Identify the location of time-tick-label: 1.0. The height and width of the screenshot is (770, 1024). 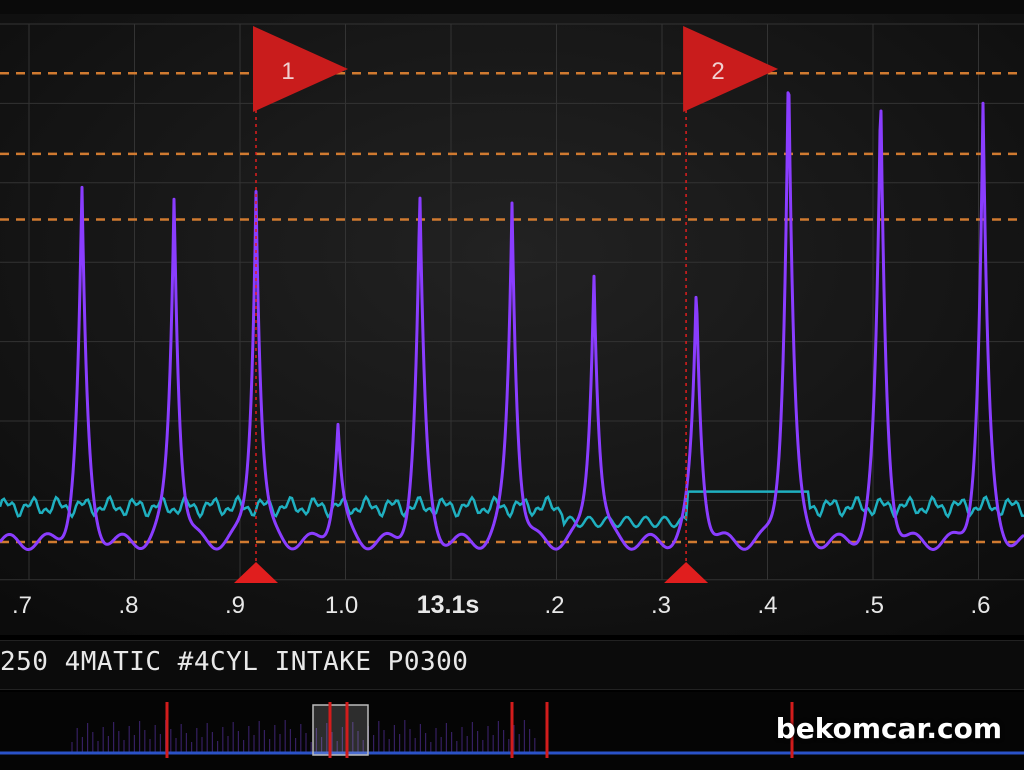
(341, 605).